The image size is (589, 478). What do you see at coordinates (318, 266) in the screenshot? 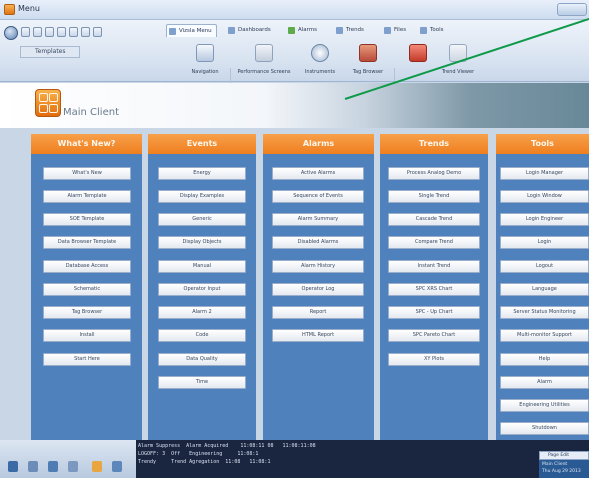
I see `list-button: Alarm History` at bounding box center [318, 266].